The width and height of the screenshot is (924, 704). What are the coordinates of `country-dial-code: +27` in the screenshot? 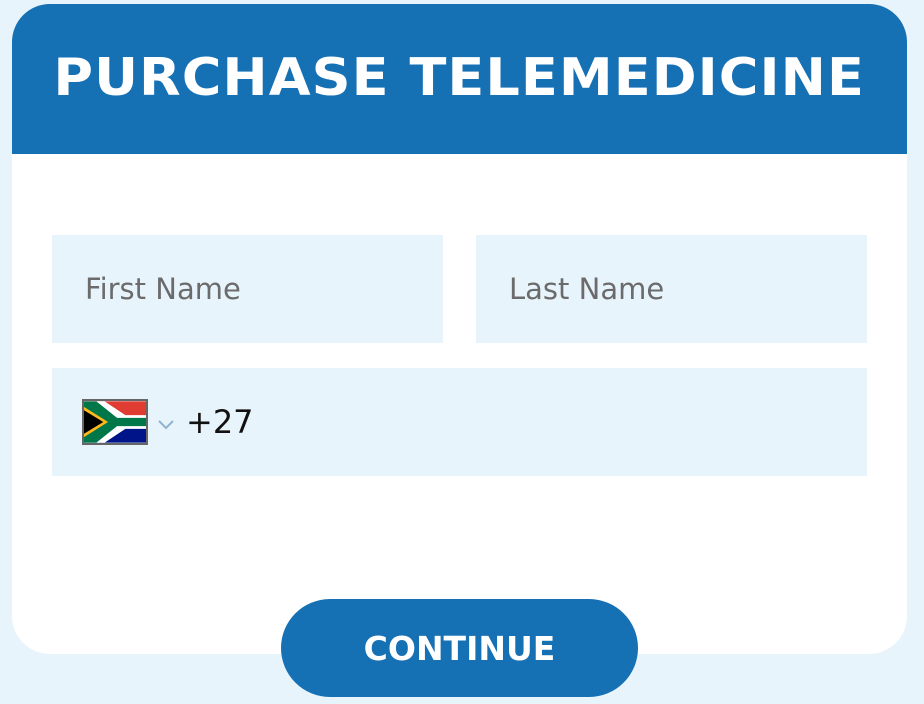 It's located at (220, 422).